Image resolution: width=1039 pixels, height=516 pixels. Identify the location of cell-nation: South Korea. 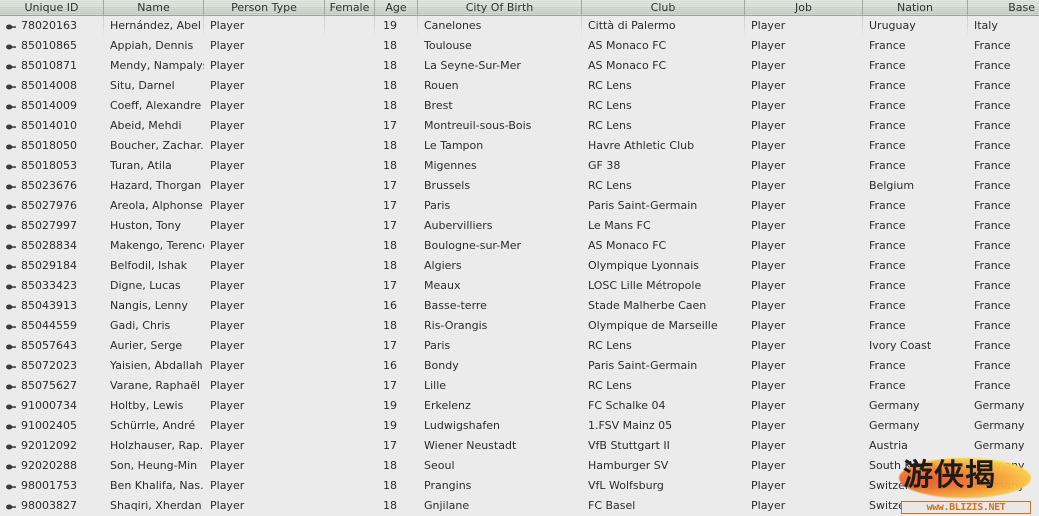
(915, 466).